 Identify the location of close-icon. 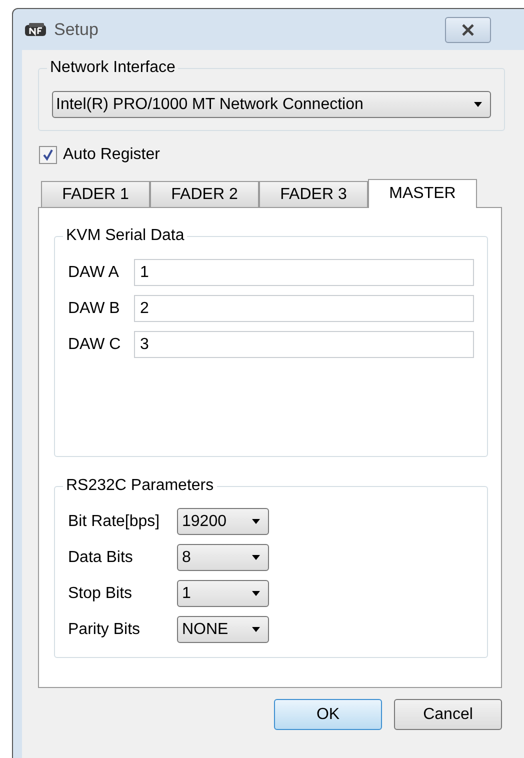
(468, 30).